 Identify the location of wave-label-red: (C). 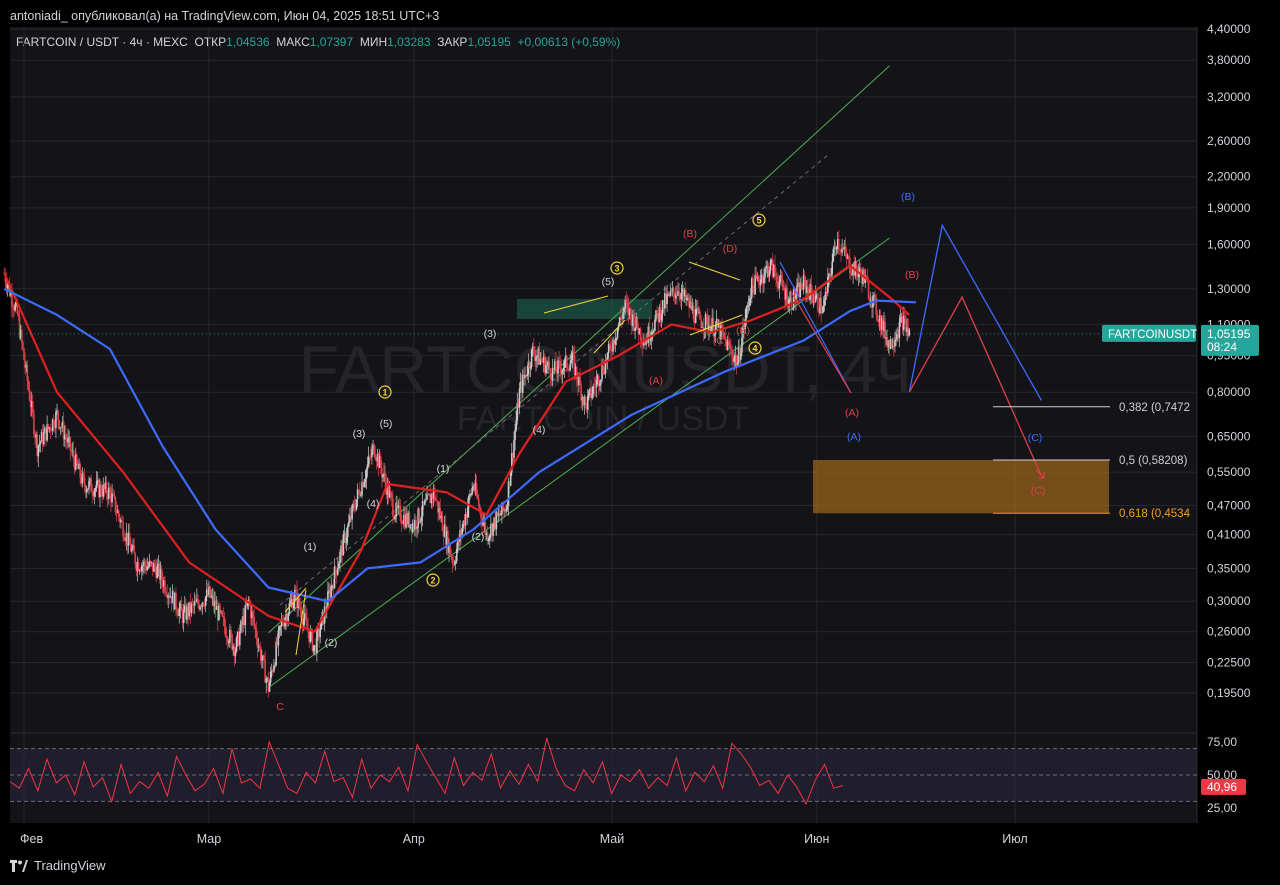
(1038, 491).